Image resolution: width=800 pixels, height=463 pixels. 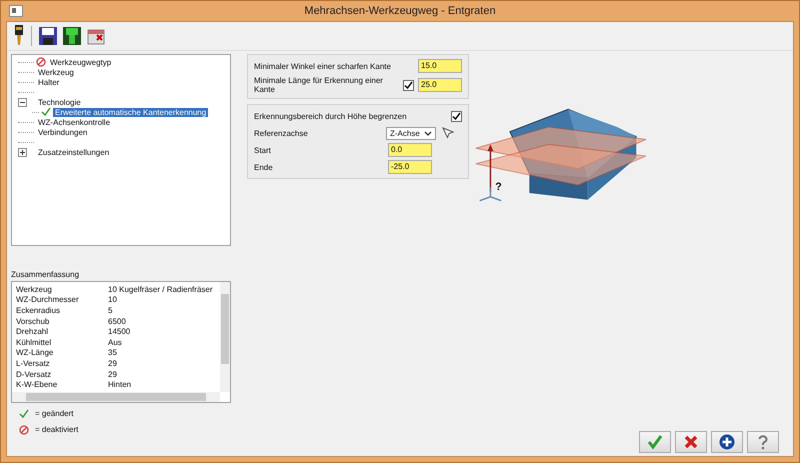 What do you see at coordinates (62, 385) in the screenshot?
I see `summary-key: K-W-Ebene` at bounding box center [62, 385].